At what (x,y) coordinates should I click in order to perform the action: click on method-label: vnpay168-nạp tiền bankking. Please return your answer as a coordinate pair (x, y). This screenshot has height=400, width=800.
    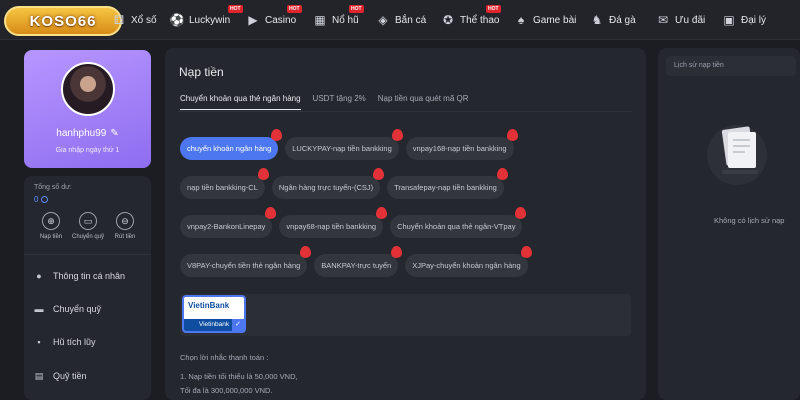
    Looking at the image, I should click on (459, 148).